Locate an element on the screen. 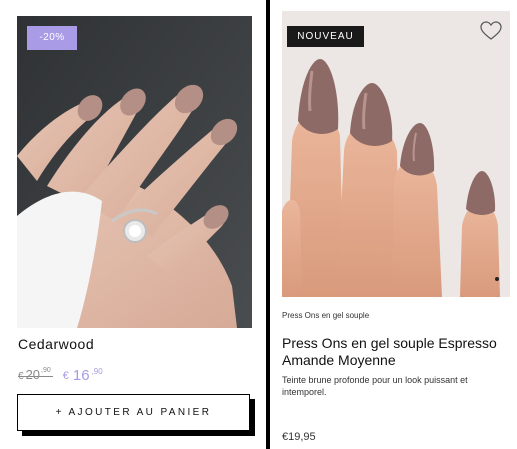  carousel-dot is located at coordinates (497, 279).